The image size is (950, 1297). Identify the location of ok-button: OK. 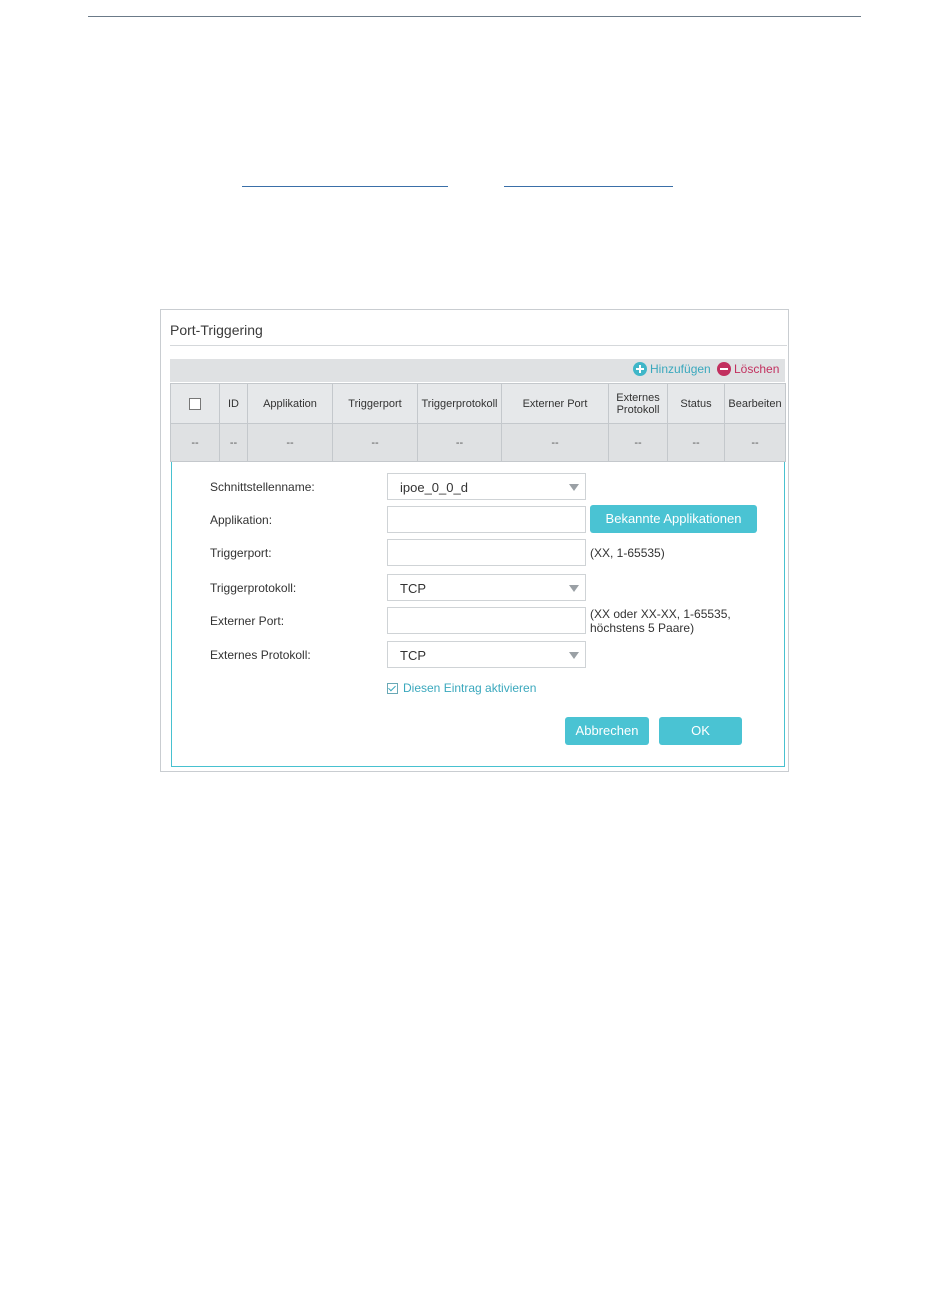
(700, 731).